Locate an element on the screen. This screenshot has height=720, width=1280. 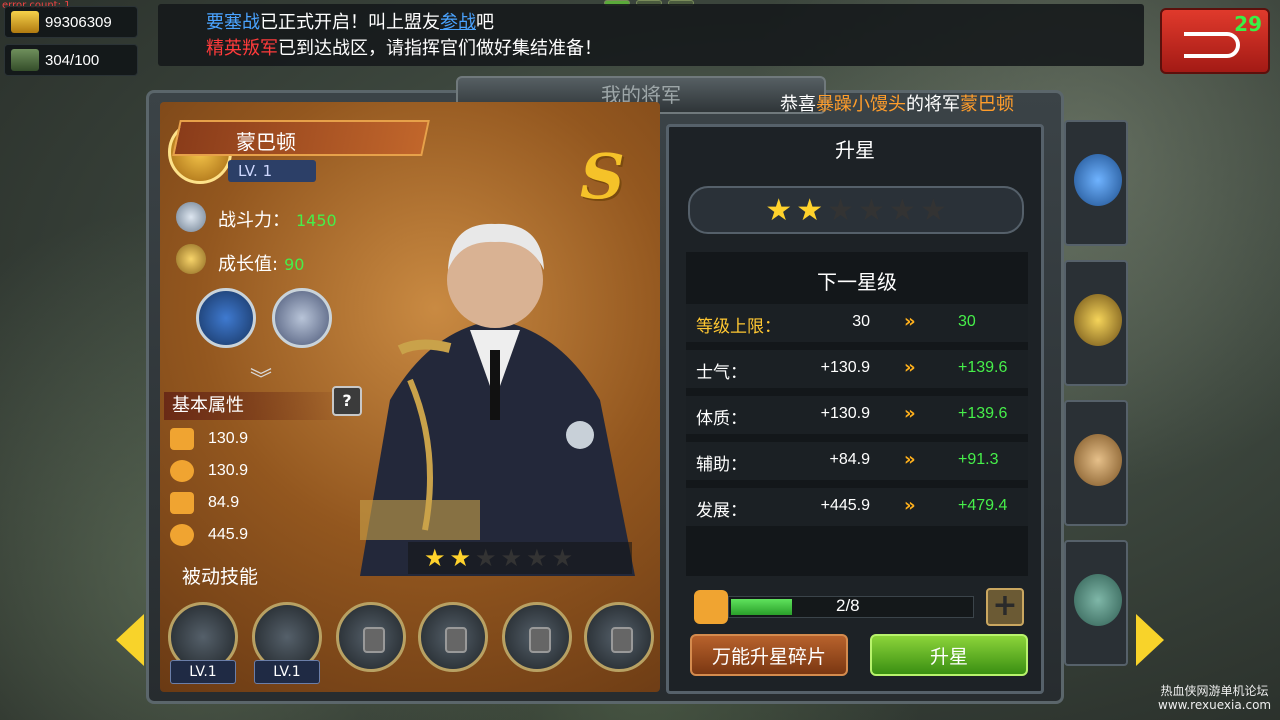
exit-arrow-icon is located at coordinates (1212, 45).